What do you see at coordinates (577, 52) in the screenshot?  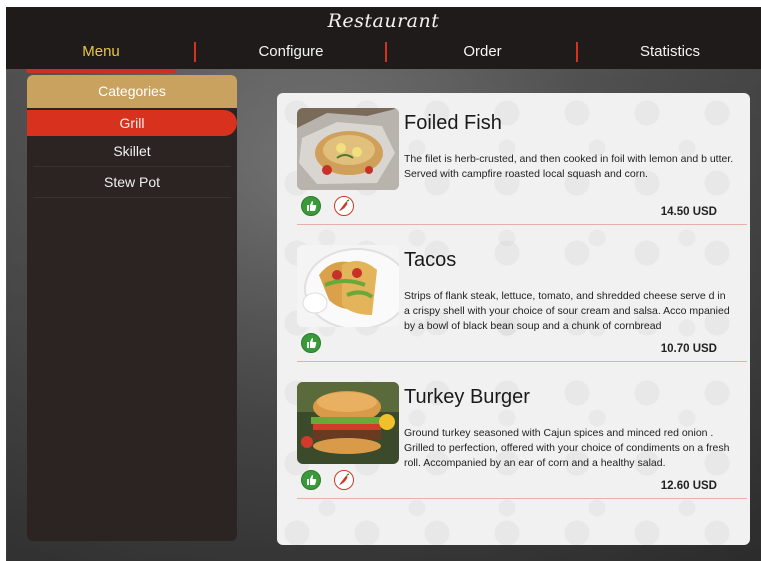 I see `tab-divider` at bounding box center [577, 52].